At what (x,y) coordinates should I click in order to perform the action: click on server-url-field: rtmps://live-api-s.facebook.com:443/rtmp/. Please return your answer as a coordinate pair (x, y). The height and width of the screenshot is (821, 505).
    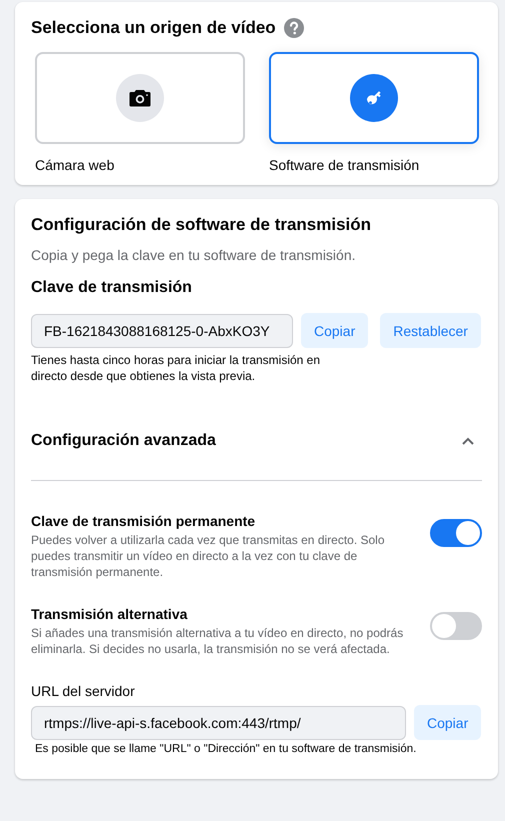
    Looking at the image, I should click on (218, 723).